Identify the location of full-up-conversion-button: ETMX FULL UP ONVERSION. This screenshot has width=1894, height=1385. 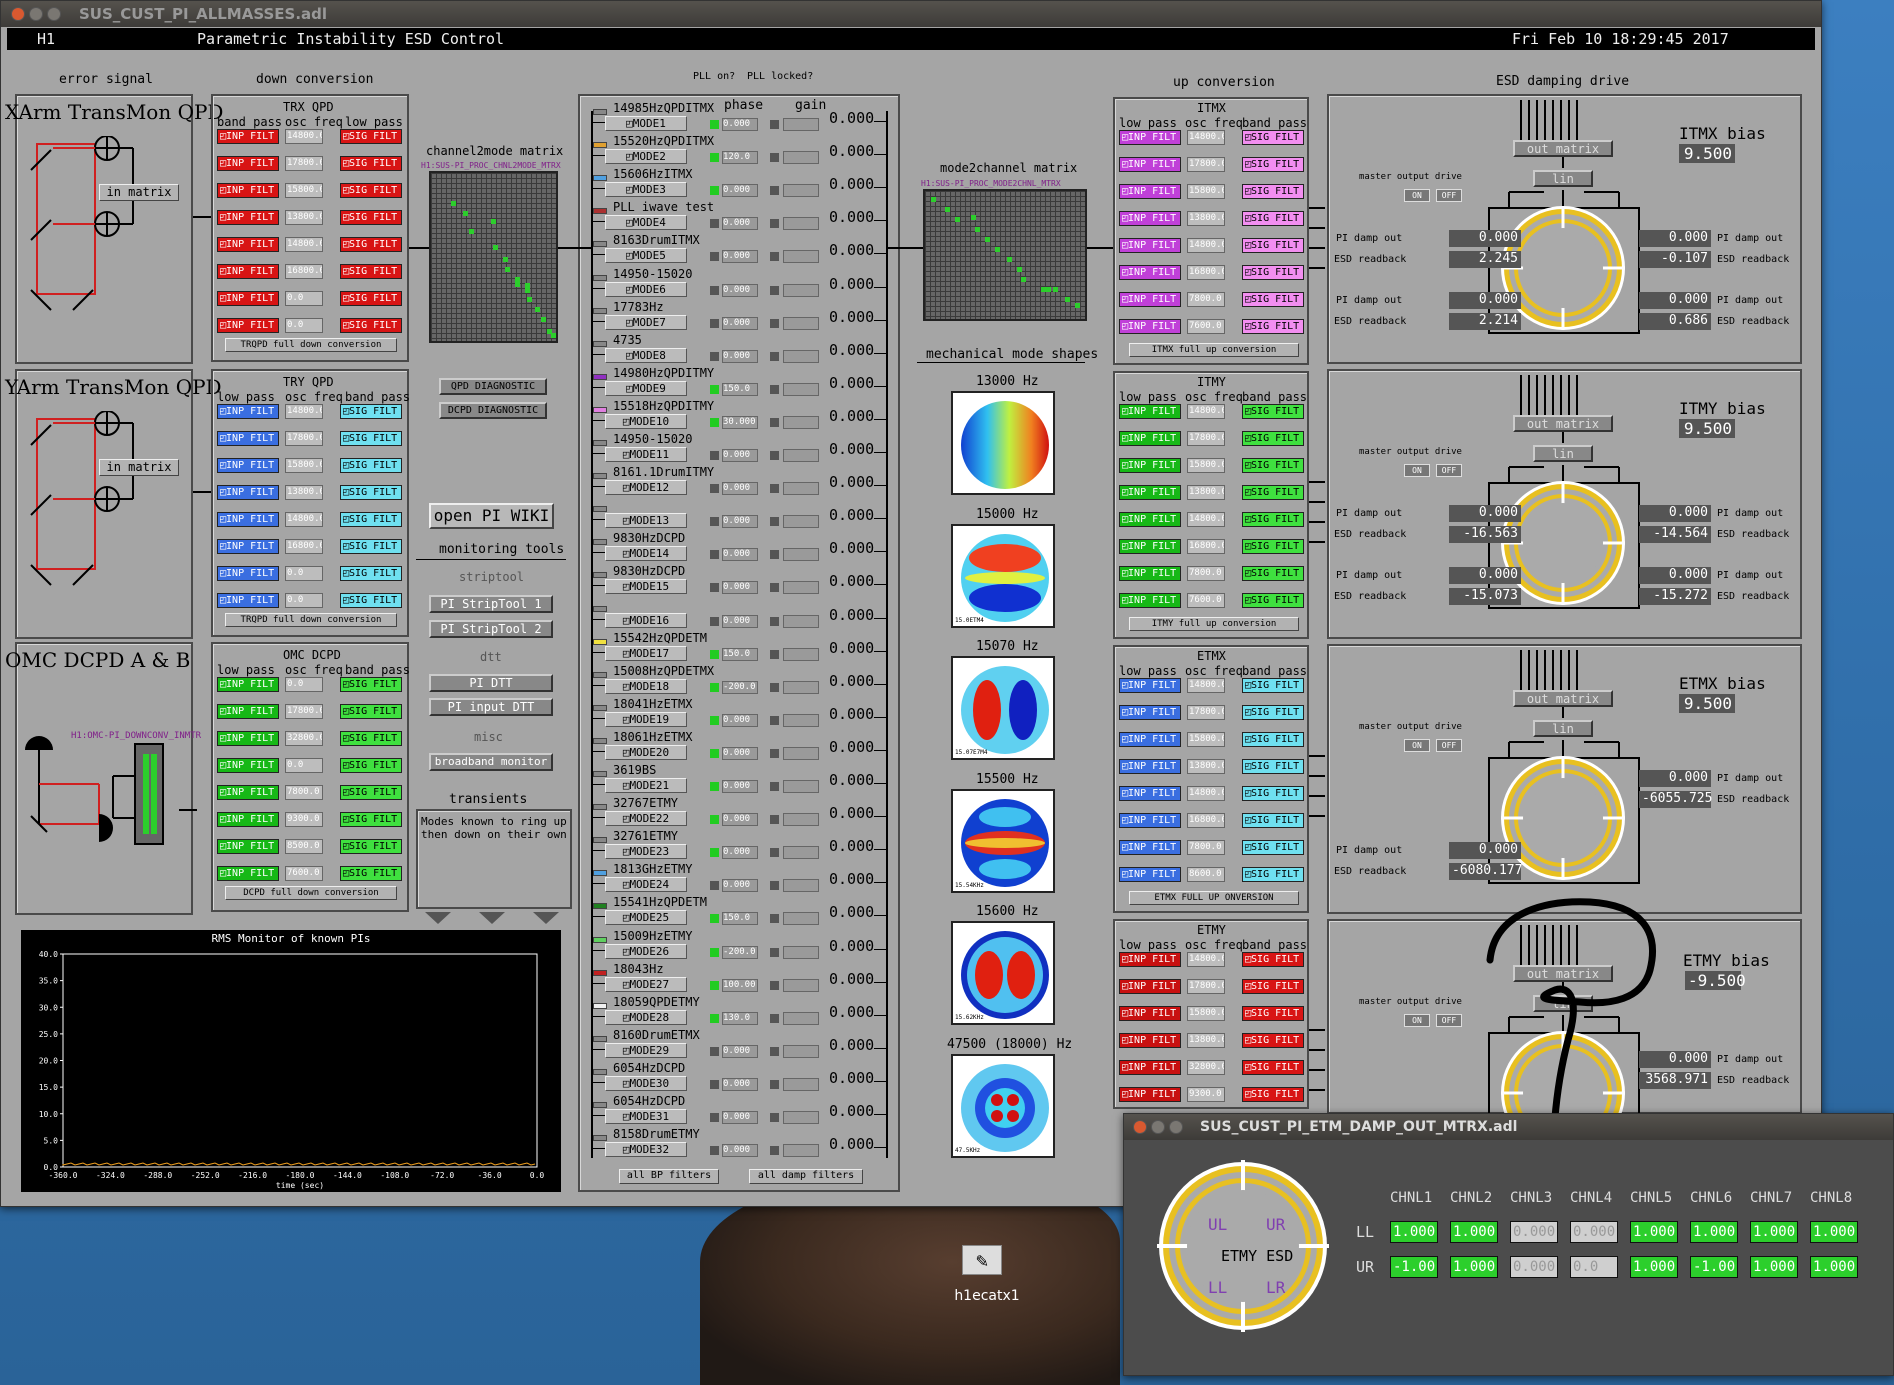
(1214, 898).